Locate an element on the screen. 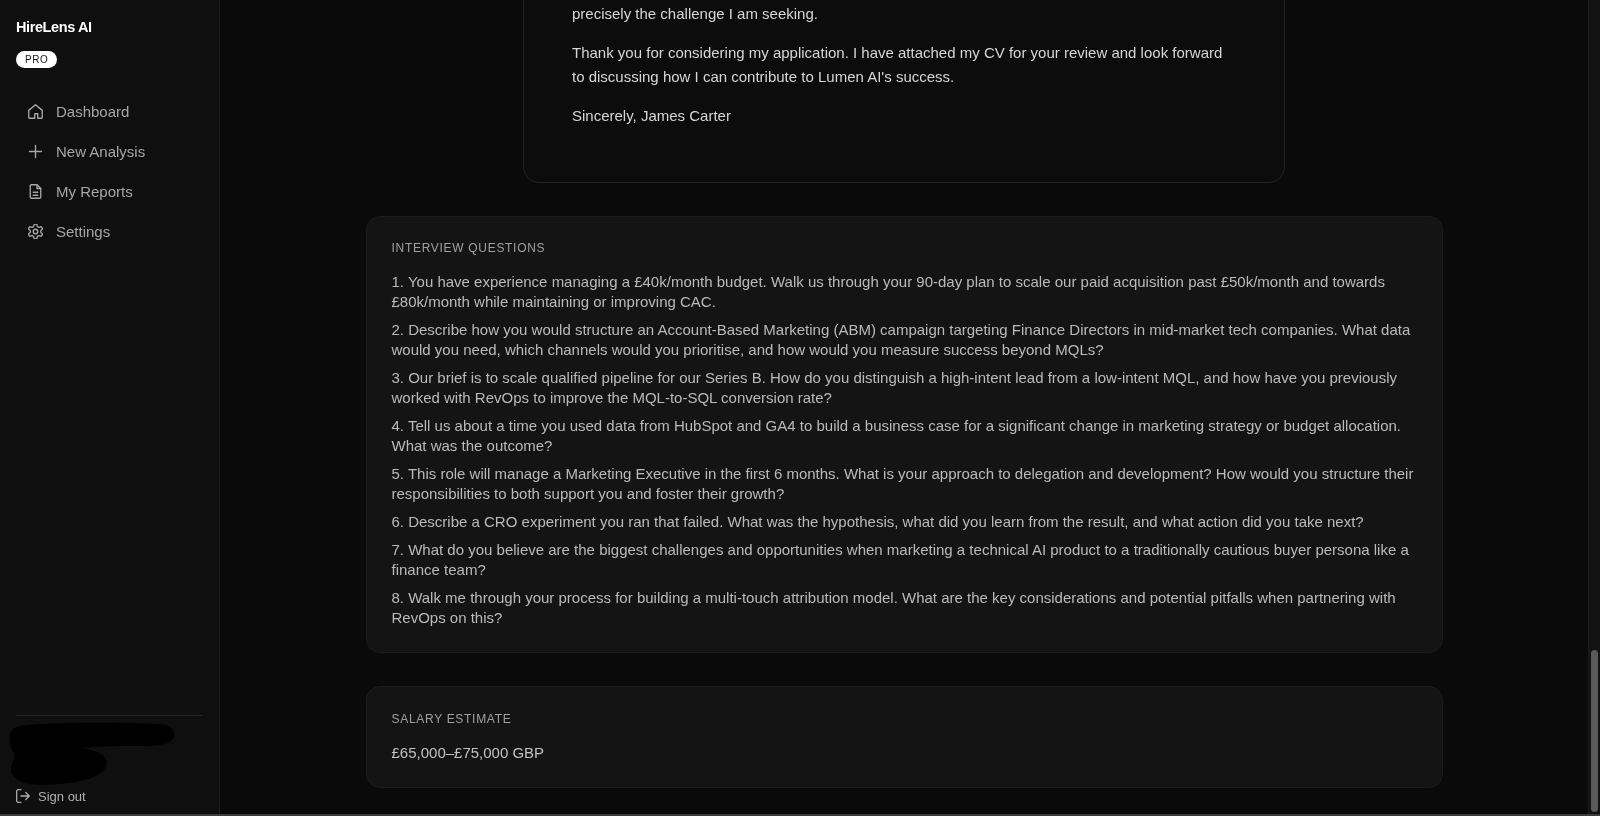  home-icon is located at coordinates (35, 111).